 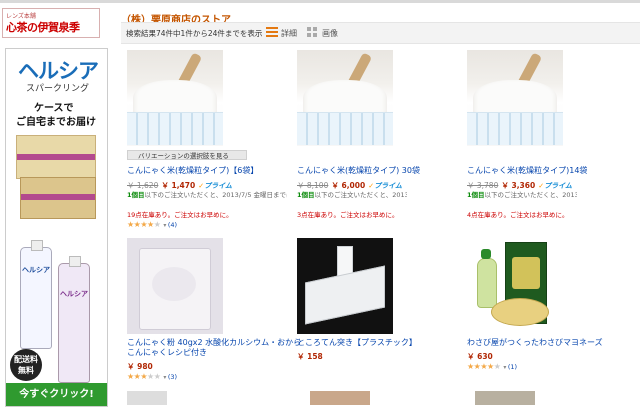 I want to click on result-count: 検索結果74件中1件から24件までを表示, so click(x=194, y=33).